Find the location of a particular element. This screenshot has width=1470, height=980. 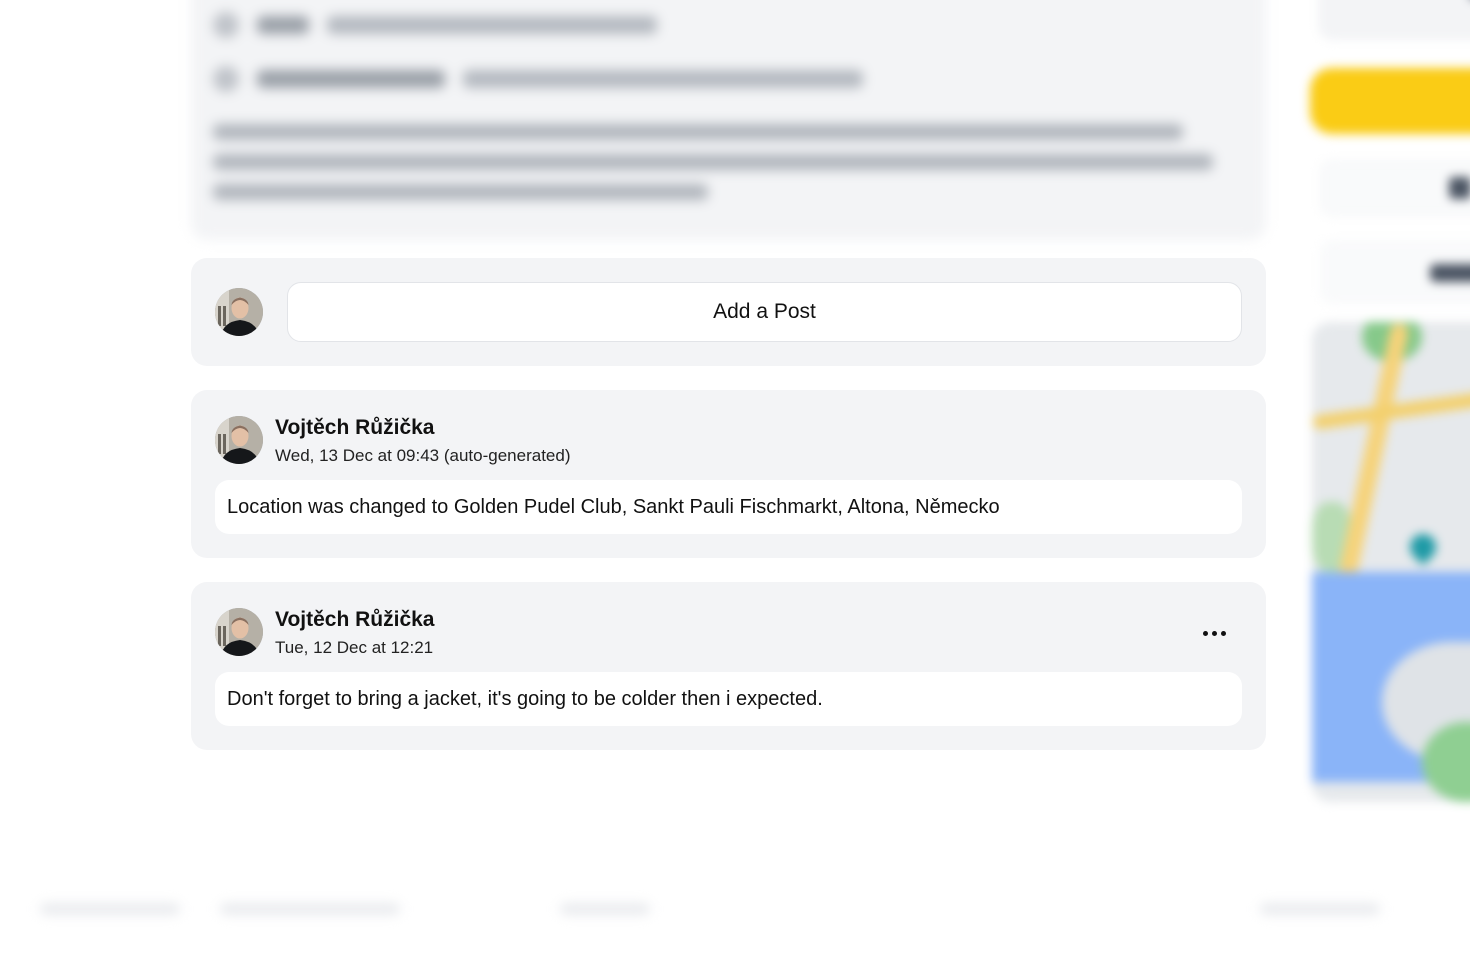

location-pin-icon is located at coordinates (226, 79).